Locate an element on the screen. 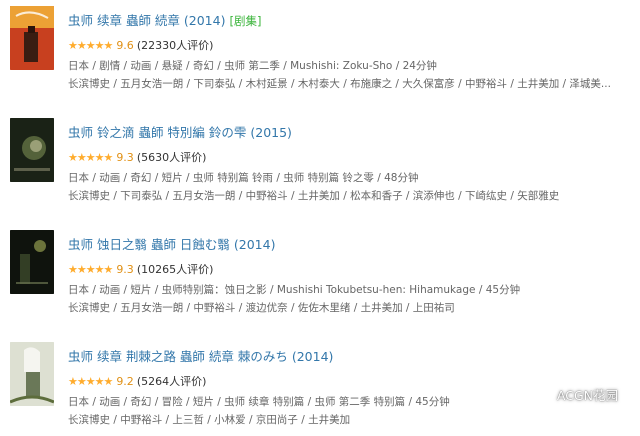 This screenshot has height=436, width=640. watermark-text: ACGN花园 is located at coordinates (587, 395).